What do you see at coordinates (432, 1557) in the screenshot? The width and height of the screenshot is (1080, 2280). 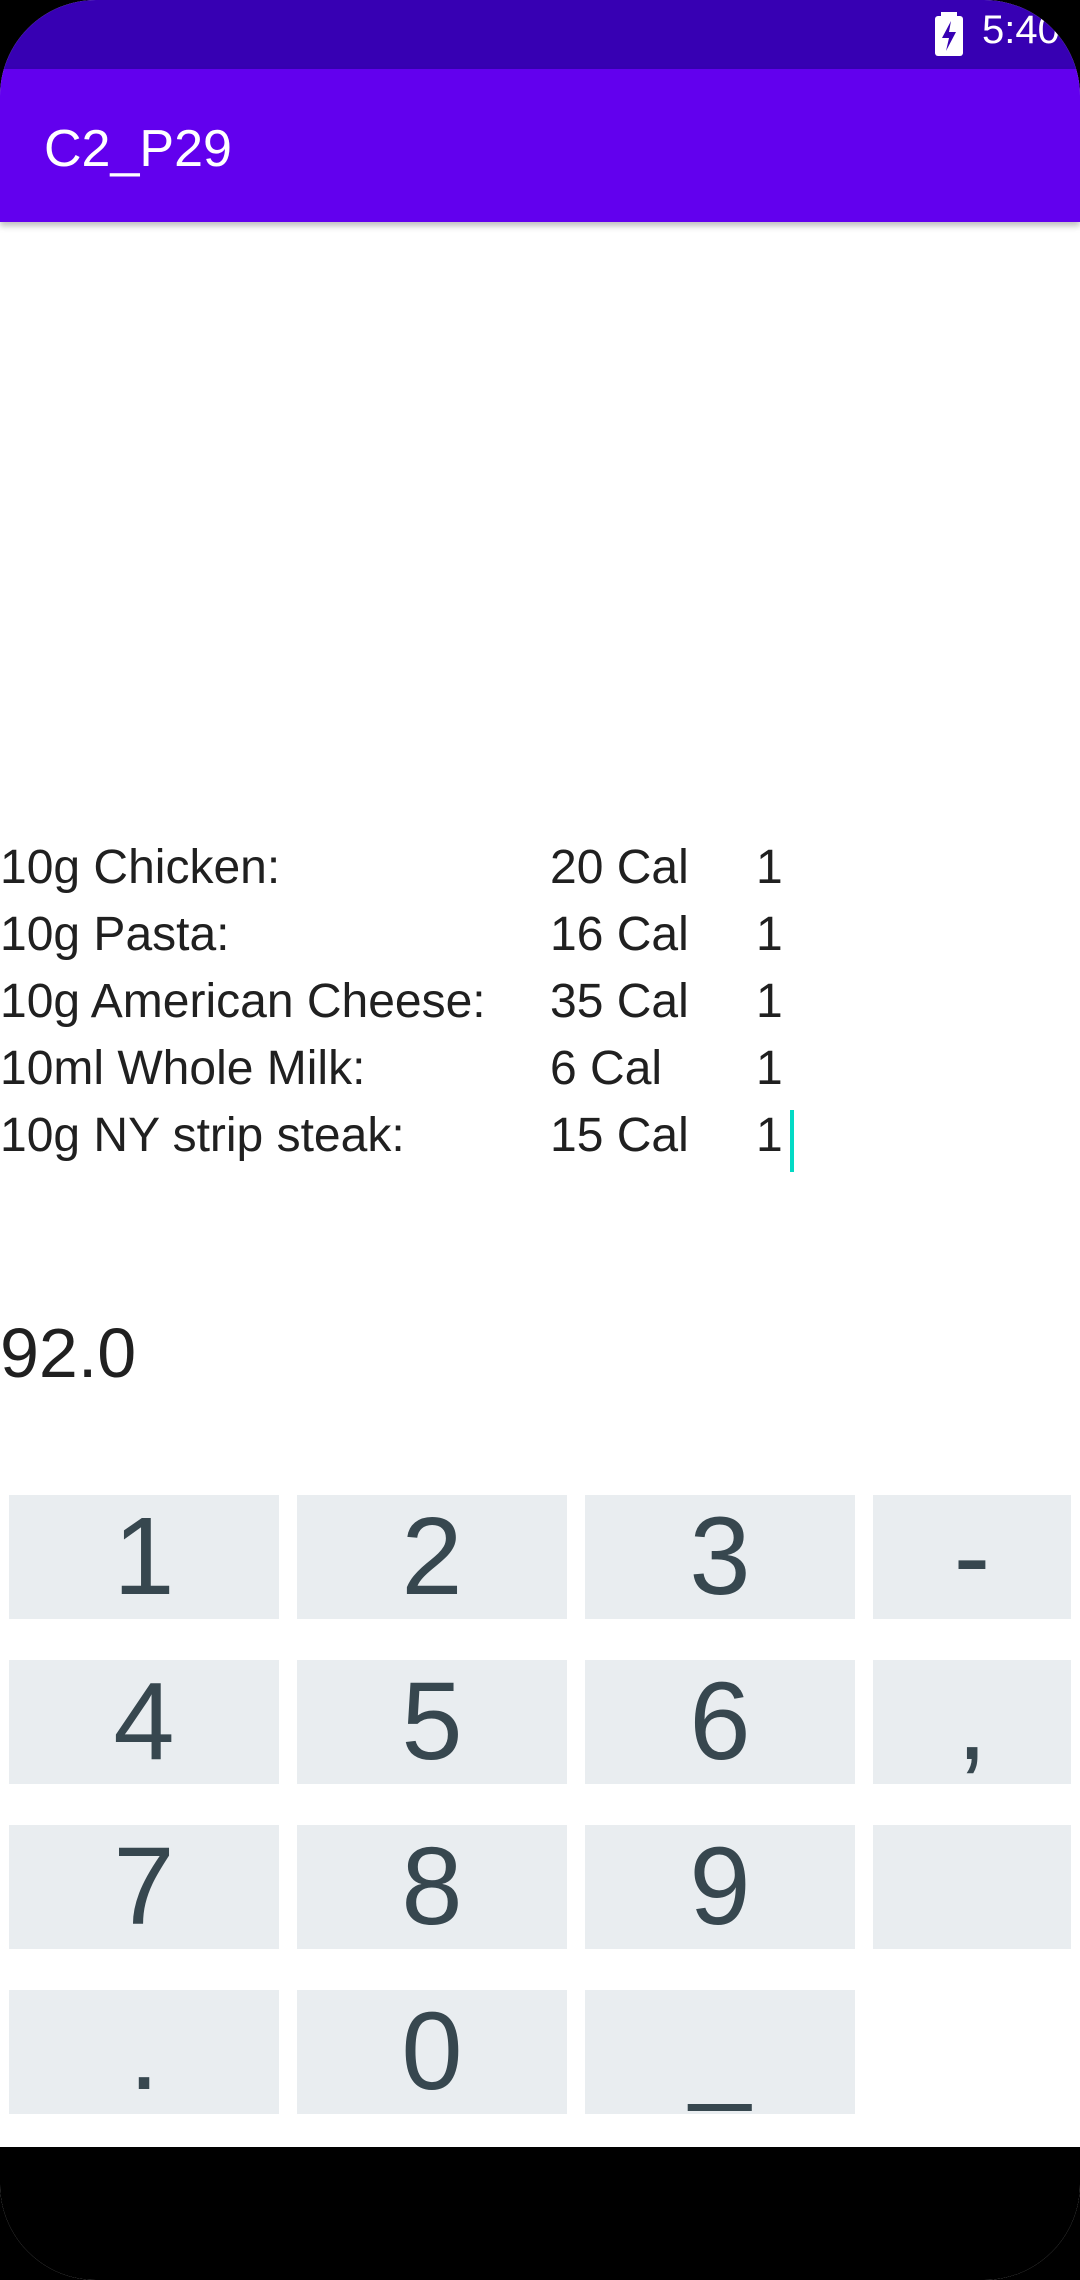 I see `key-2: 2` at bounding box center [432, 1557].